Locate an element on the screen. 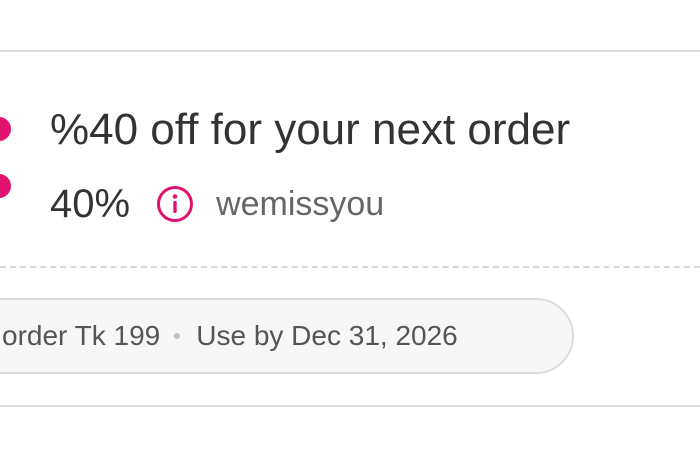 The image size is (700, 450). info-icon is located at coordinates (175, 204).